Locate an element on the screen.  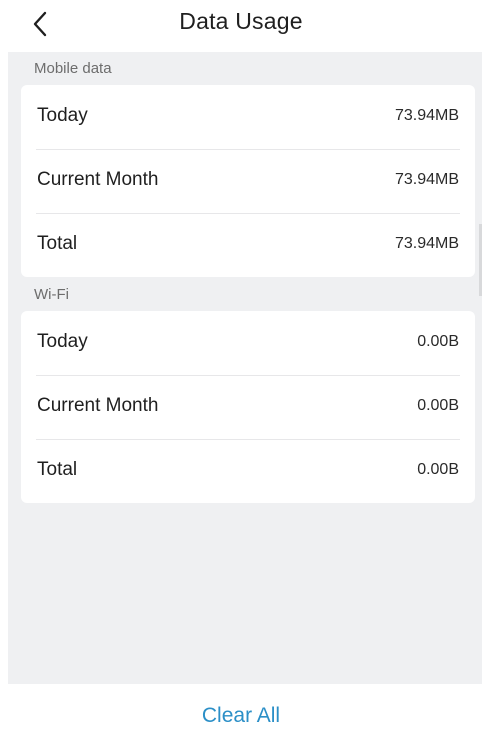
page-title: Data Usage is located at coordinates (241, 21).